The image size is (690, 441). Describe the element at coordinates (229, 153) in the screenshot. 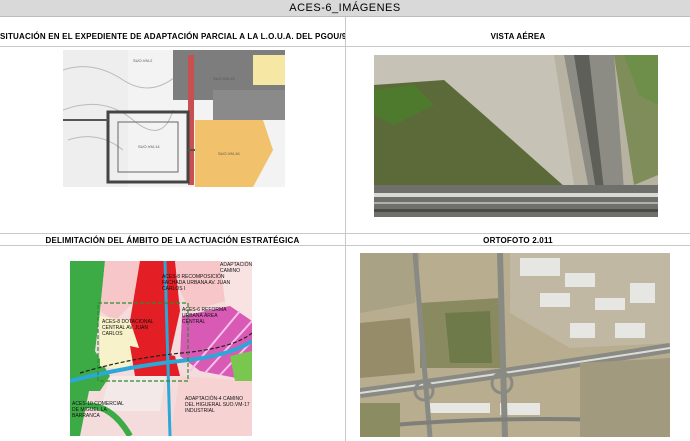

I see `svg-text: SUO.VM-16` at that location.